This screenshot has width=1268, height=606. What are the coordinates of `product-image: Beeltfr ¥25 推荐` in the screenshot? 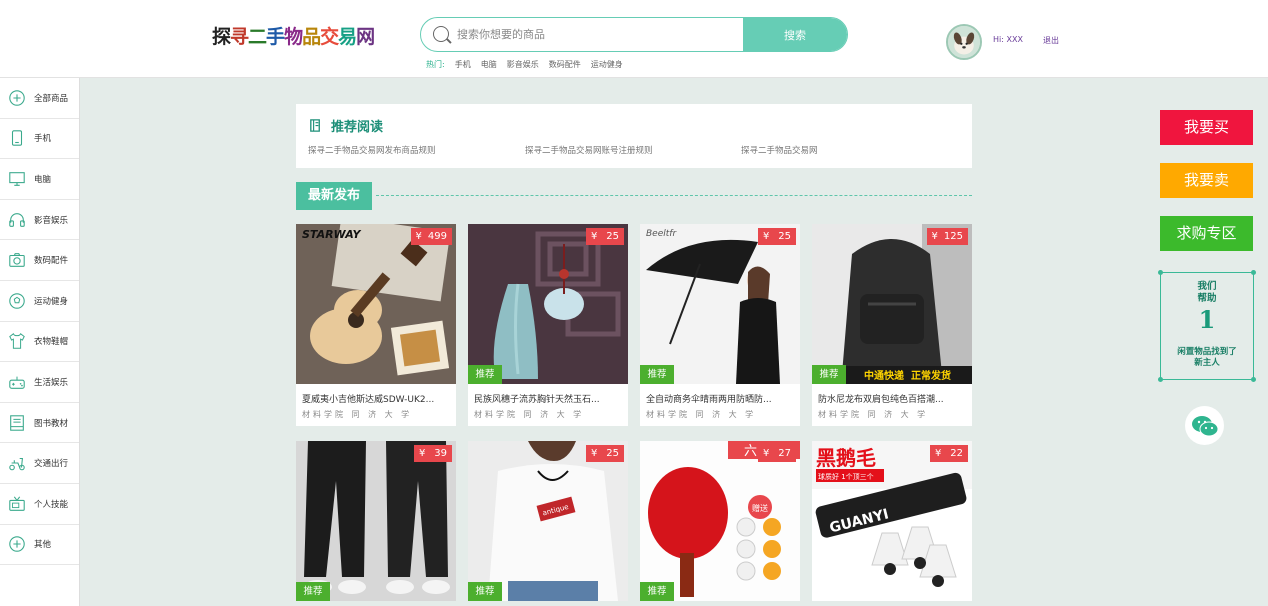 It's located at (720, 304).